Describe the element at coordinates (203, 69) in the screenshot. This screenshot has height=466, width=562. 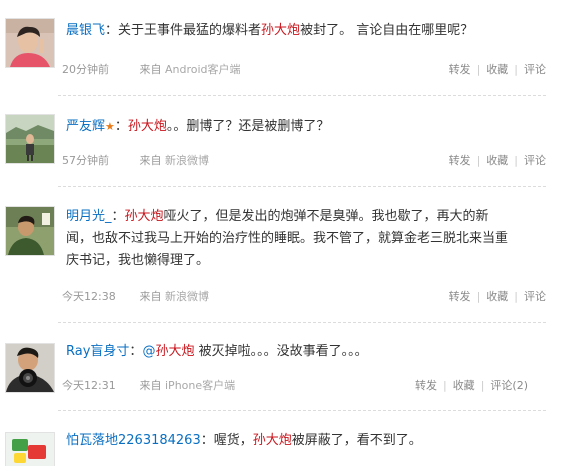
I see `source-link: Android客户端` at that location.